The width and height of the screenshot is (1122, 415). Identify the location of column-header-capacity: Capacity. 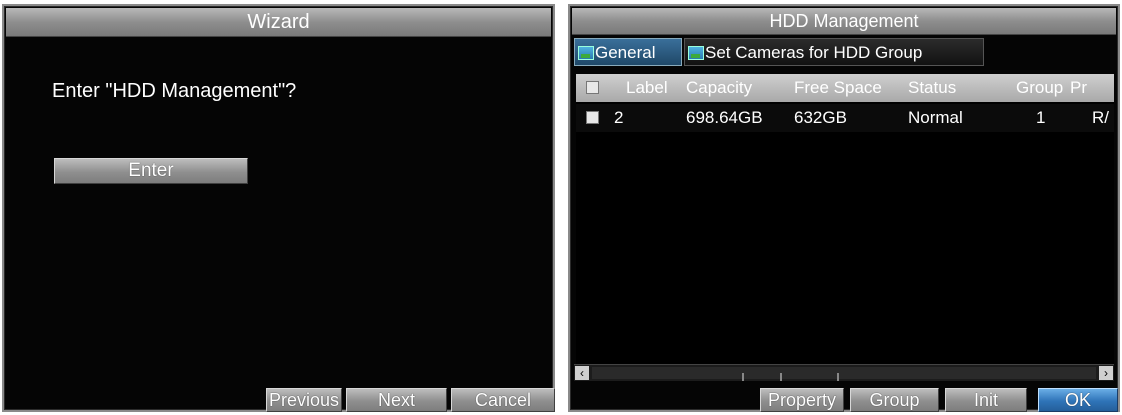
(735, 88).